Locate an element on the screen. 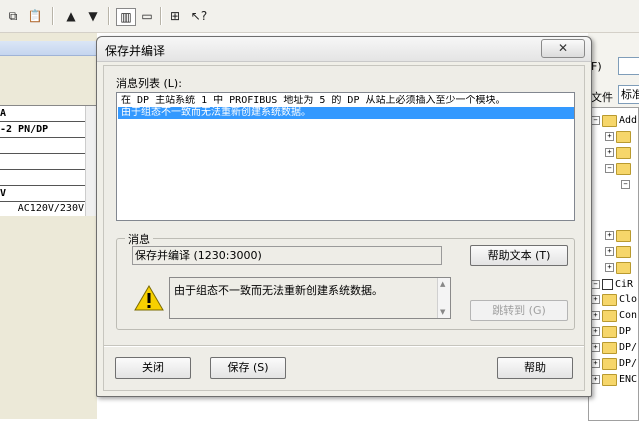  tree-item: + Clo is located at coordinates (615, 299).